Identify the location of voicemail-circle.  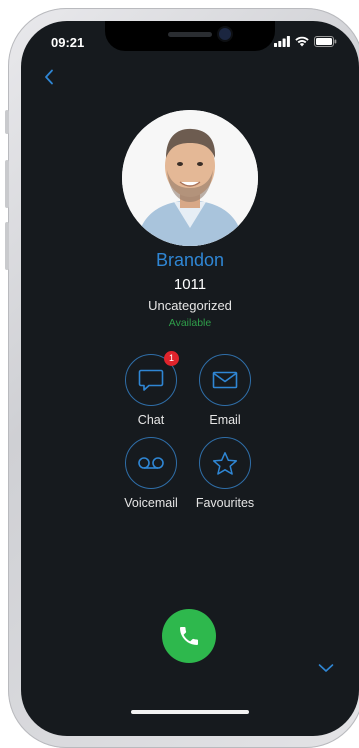
(151, 463).